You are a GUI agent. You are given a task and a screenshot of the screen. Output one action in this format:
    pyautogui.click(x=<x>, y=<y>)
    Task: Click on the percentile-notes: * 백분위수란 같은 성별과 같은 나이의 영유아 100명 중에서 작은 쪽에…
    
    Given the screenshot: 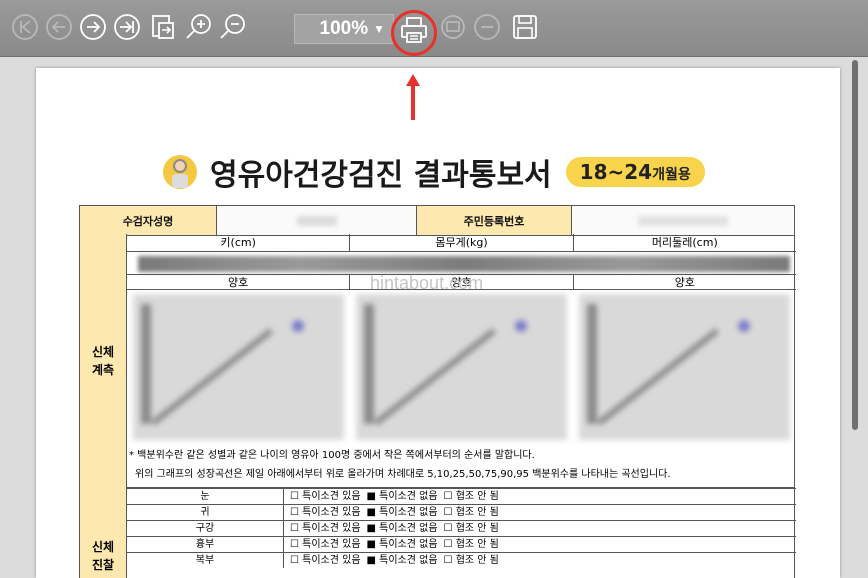 What is the action you would take?
    pyautogui.click(x=461, y=465)
    